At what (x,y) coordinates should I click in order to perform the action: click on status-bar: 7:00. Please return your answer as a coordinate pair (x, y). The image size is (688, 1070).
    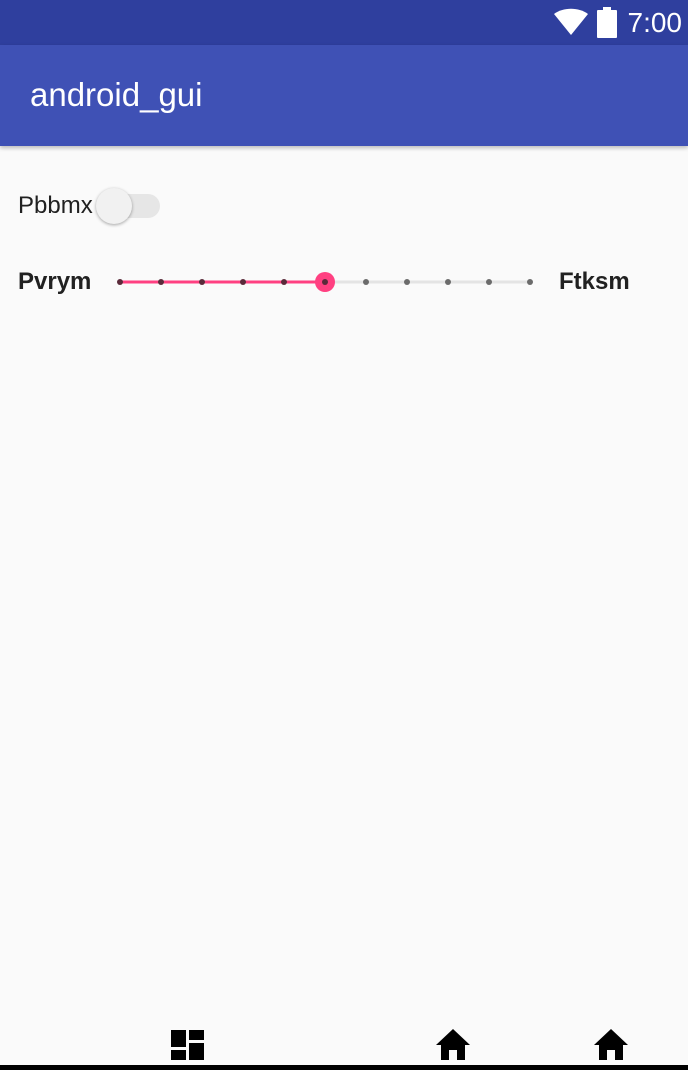
    Looking at the image, I should click on (344, 22).